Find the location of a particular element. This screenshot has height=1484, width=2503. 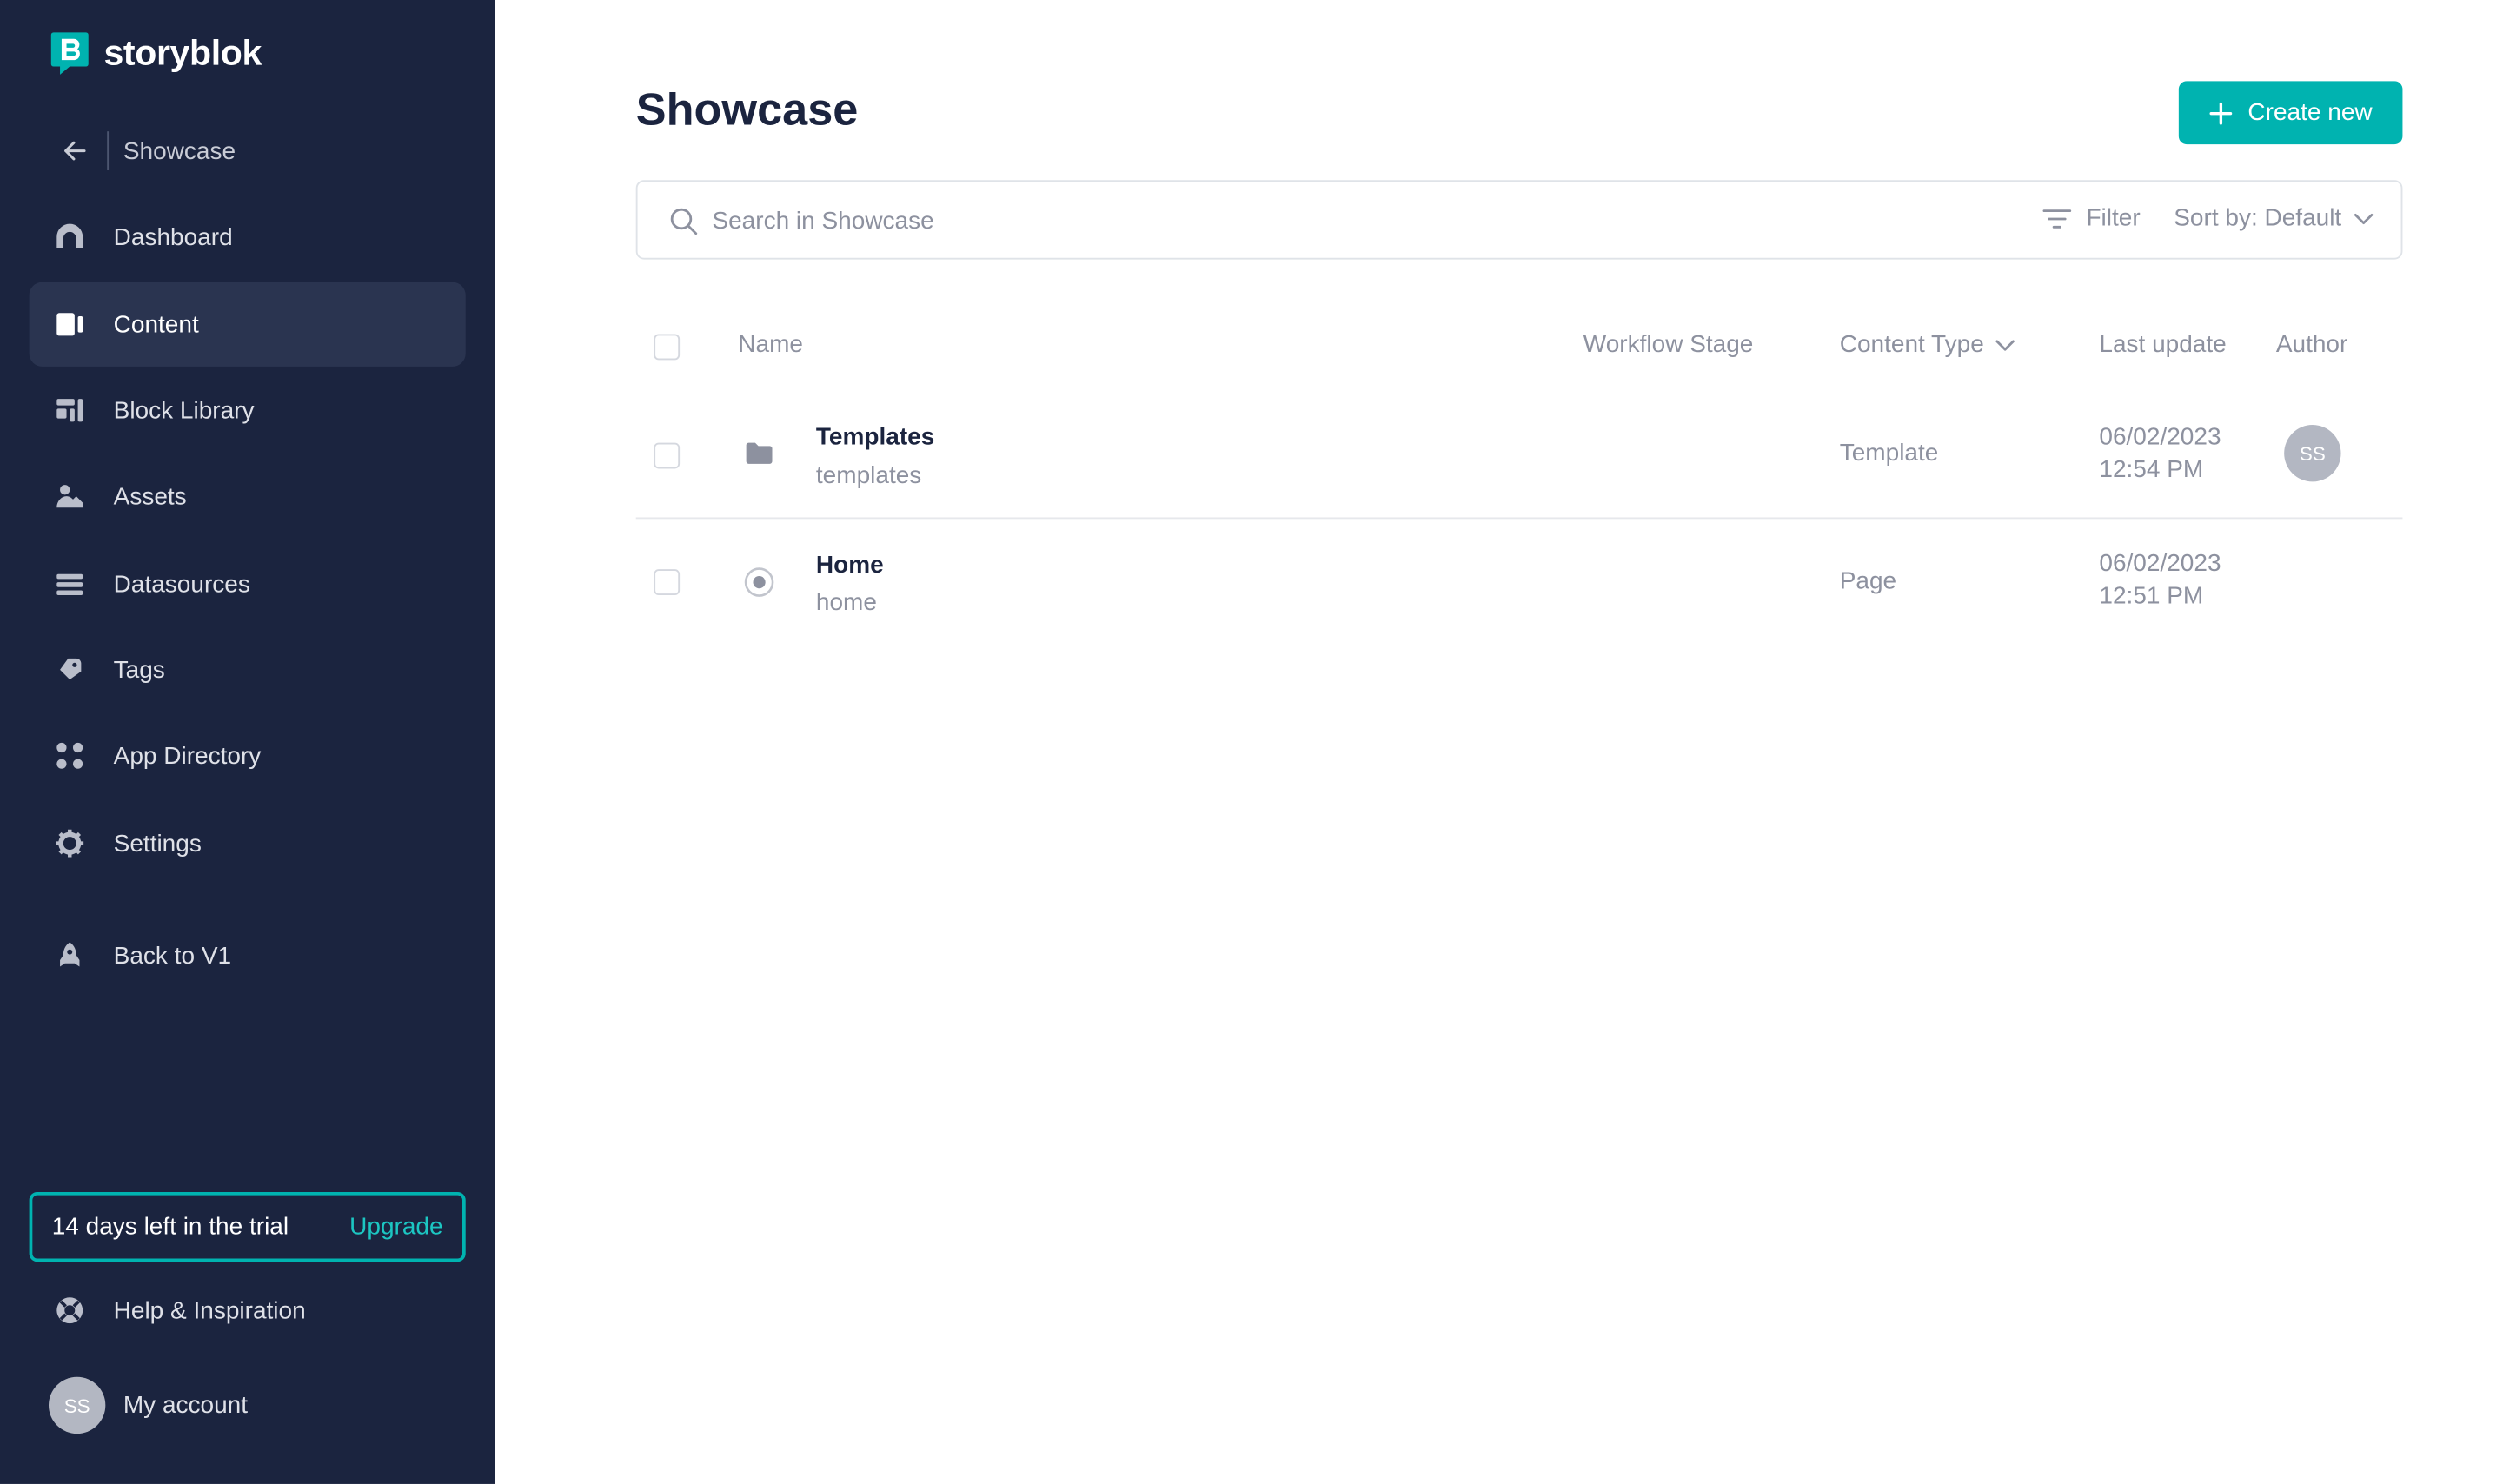

column-header-last-update: Last update is located at coordinates (2162, 345).